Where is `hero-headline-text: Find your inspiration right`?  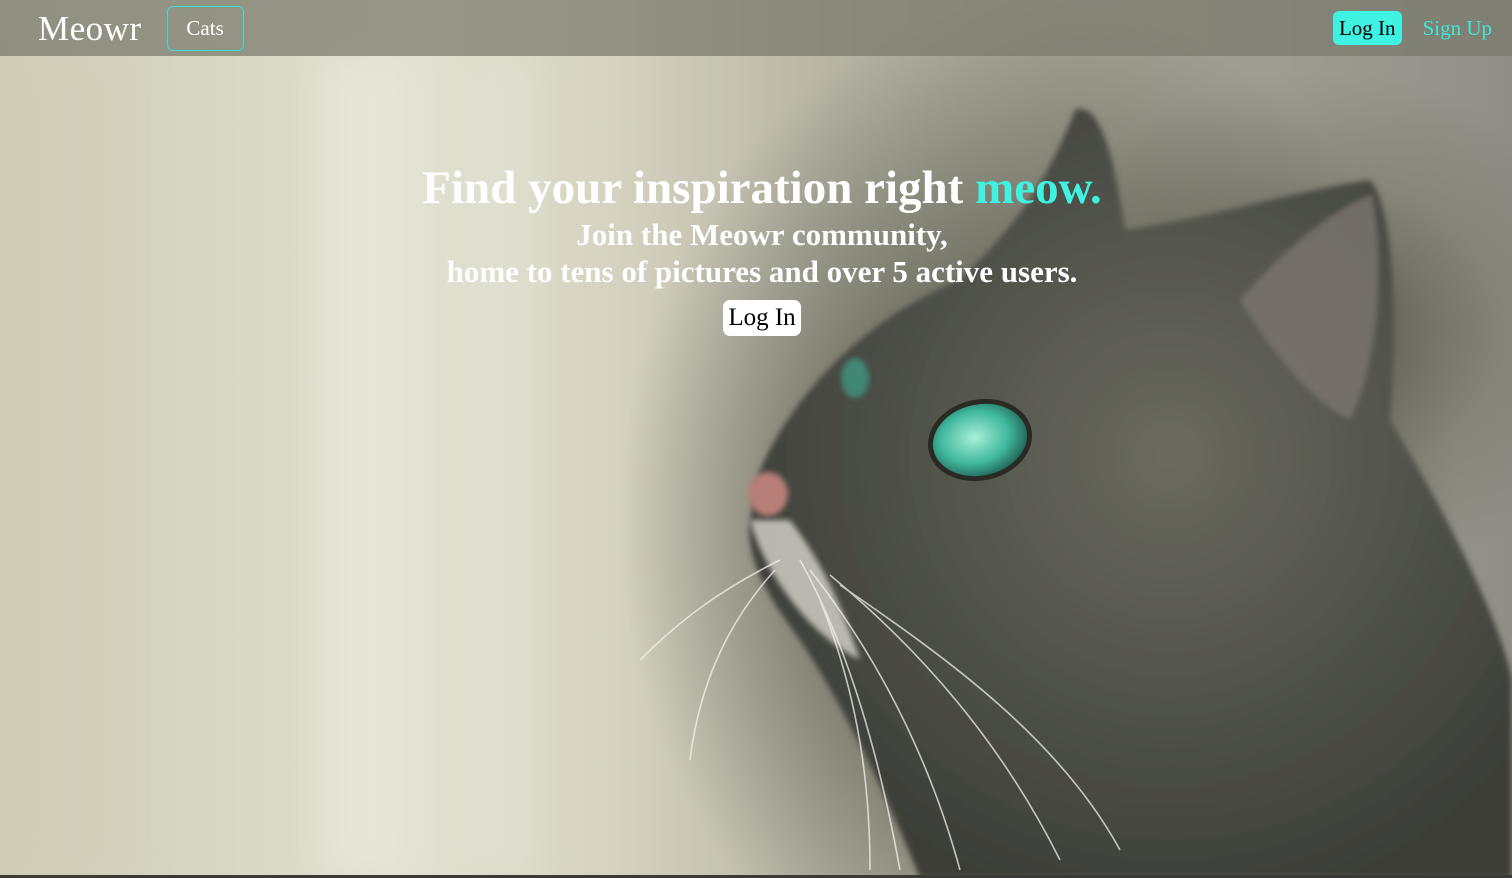 hero-headline-text: Find your inspiration right is located at coordinates (693, 188).